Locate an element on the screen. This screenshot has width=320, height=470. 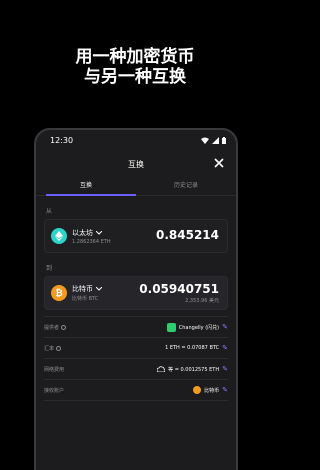
from-amount: 0.845214 is located at coordinates (187, 235).